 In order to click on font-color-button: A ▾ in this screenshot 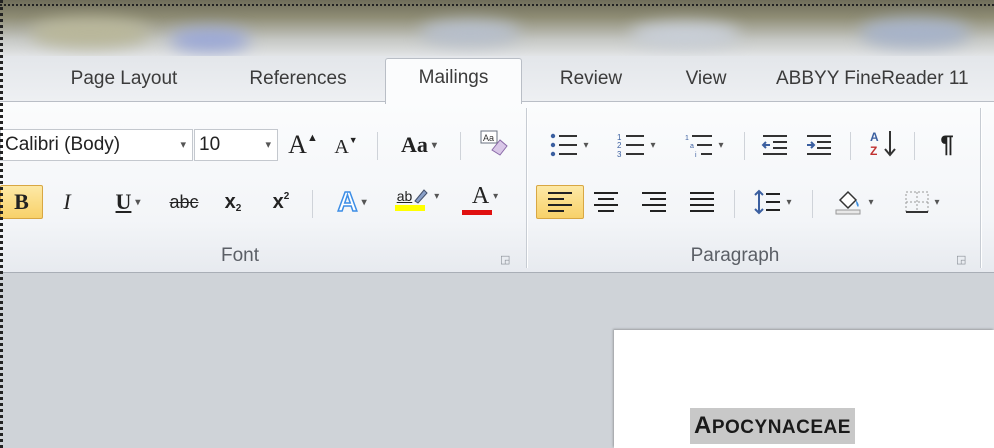, I will do `click(485, 199)`.